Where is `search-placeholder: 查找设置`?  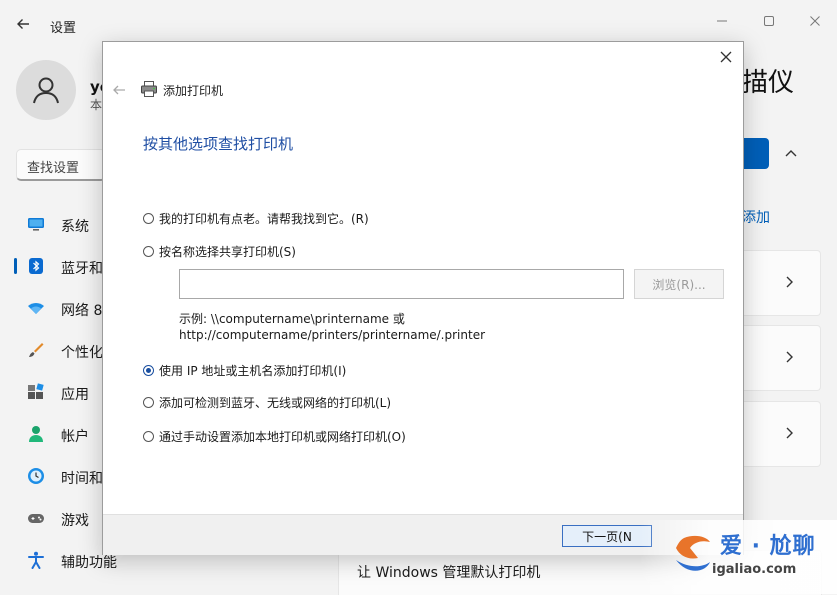
search-placeholder: 查找设置 is located at coordinates (53, 168).